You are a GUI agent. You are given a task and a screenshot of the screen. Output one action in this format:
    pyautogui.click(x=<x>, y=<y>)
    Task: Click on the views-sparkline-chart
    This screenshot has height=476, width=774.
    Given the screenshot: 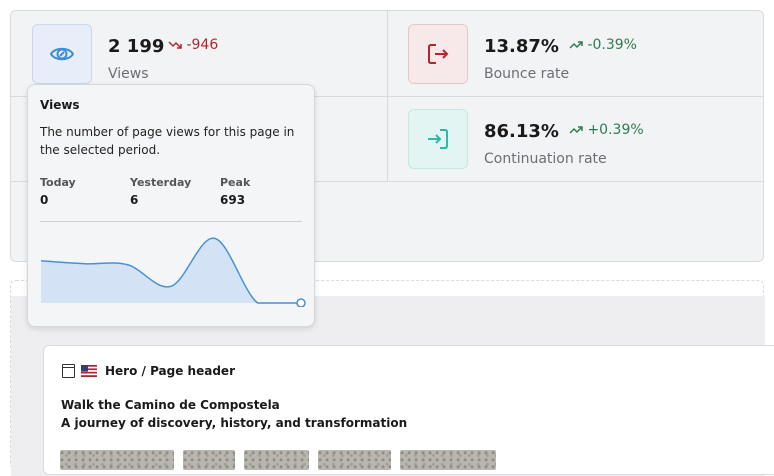 What is the action you would take?
    pyautogui.click(x=173, y=272)
    